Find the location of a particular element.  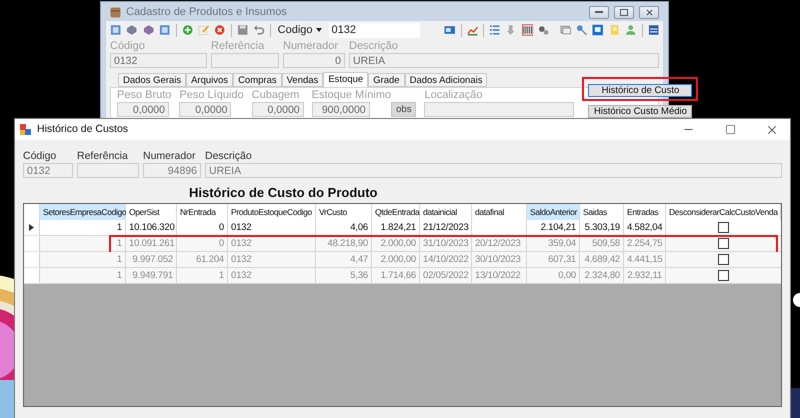

field-label: Peso Bruto is located at coordinates (144, 95).